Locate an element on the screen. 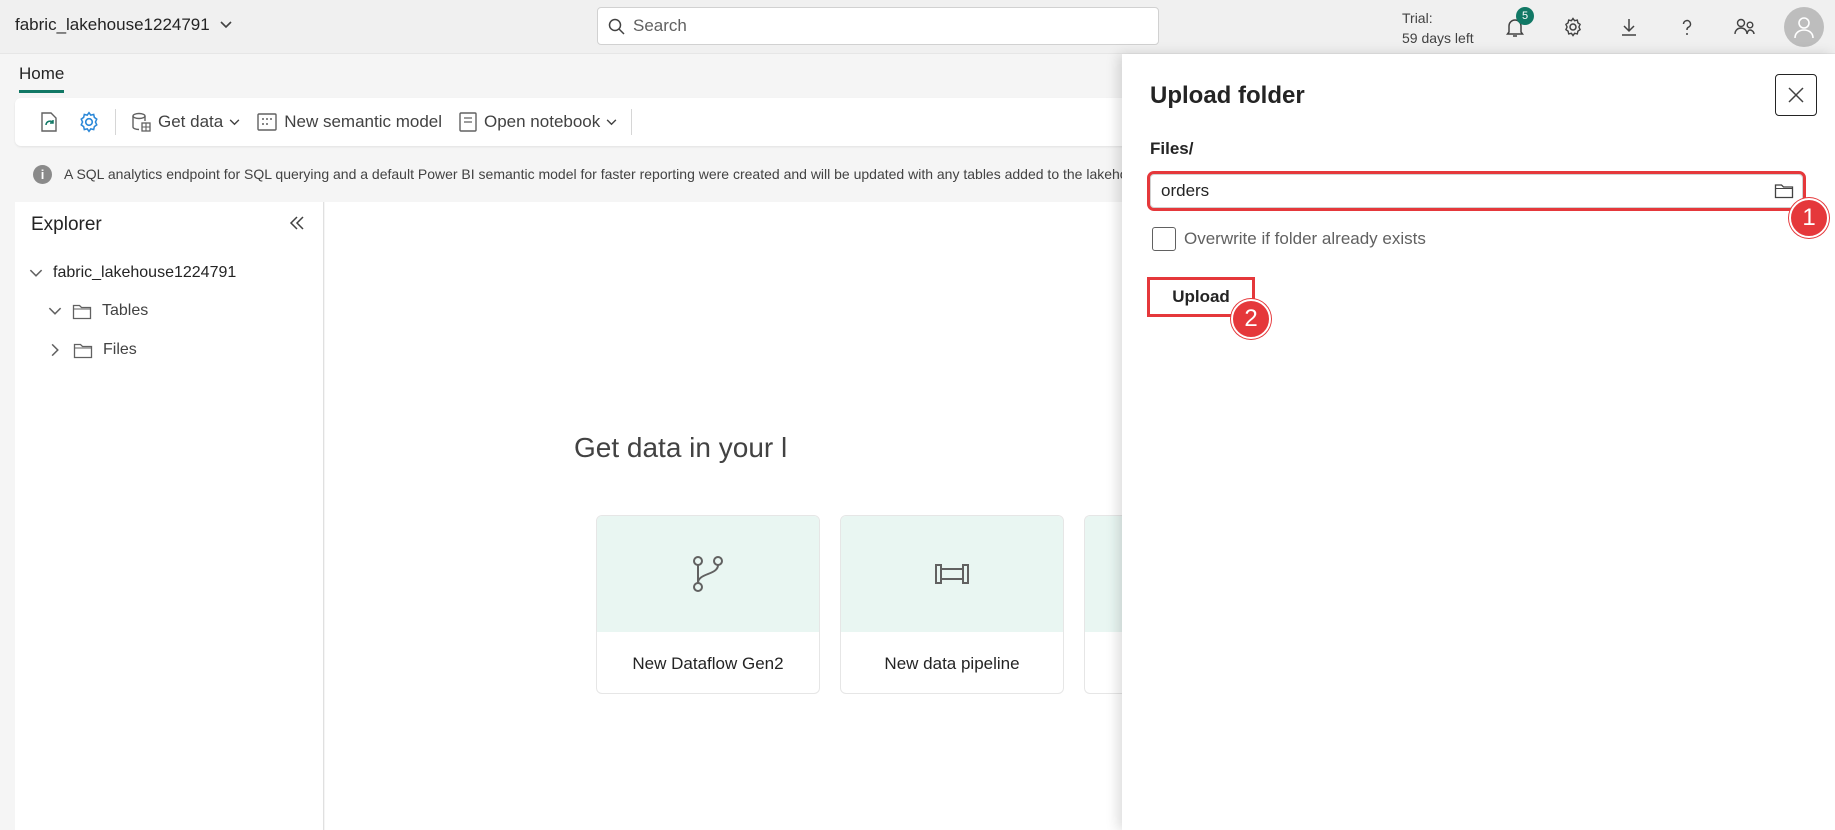  user-avatar-icon is located at coordinates (1804, 27).